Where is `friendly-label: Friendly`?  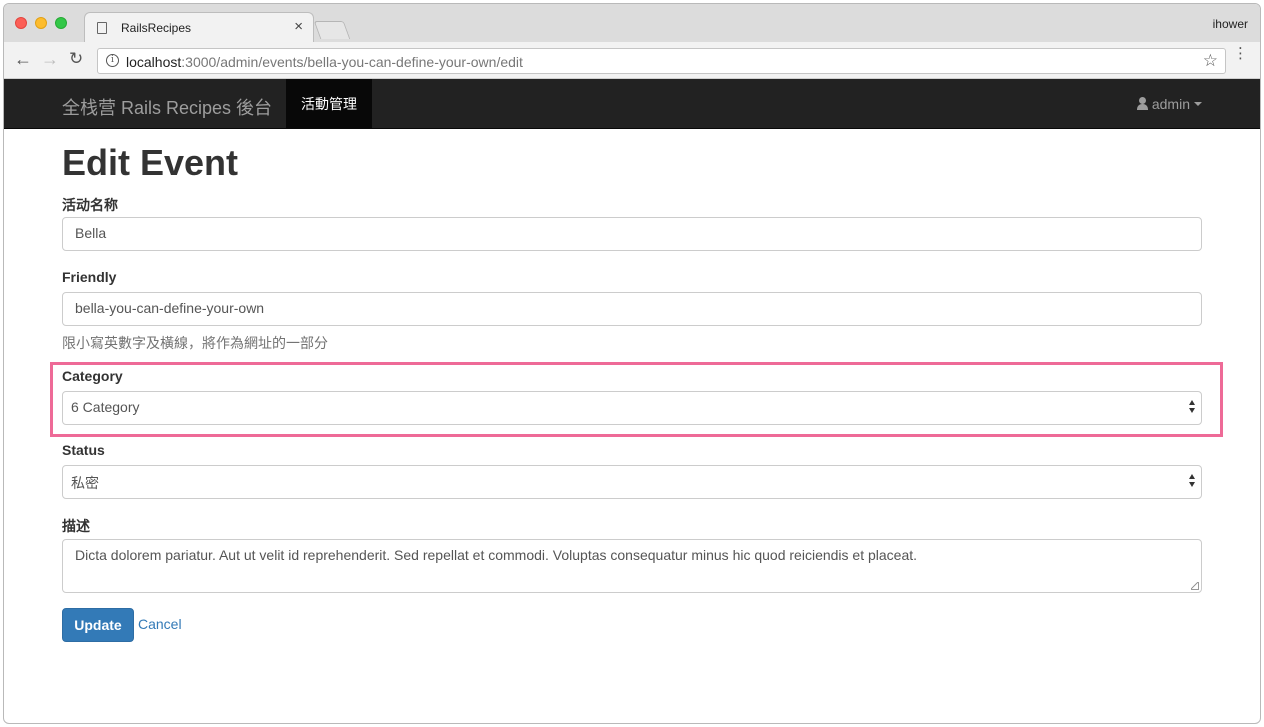 friendly-label: Friendly is located at coordinates (89, 277).